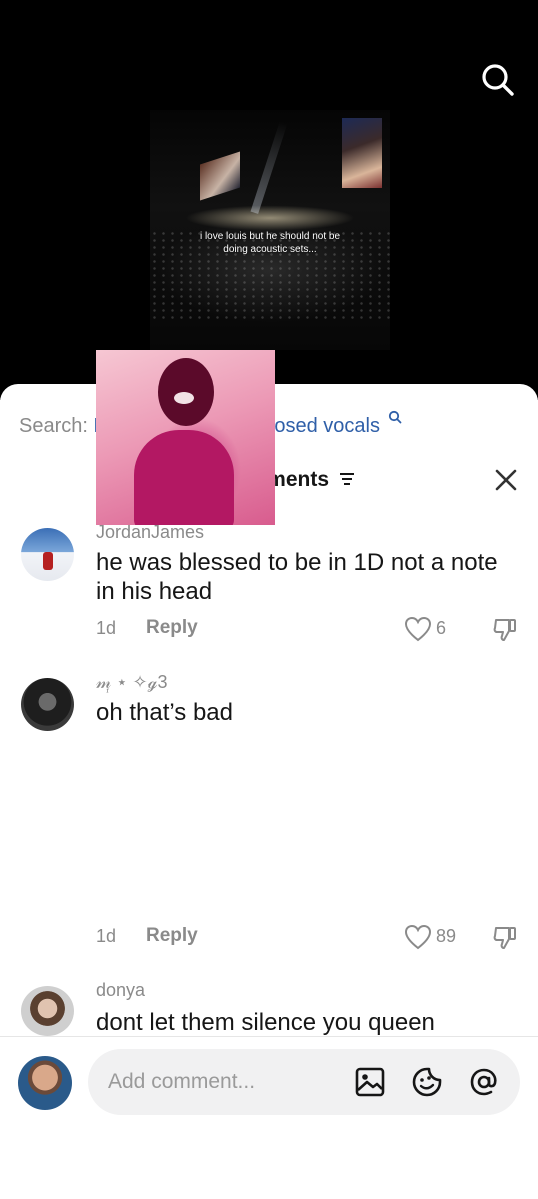 The image size is (538, 1199). What do you see at coordinates (446, 936) in the screenshot?
I see `like-count: 89` at bounding box center [446, 936].